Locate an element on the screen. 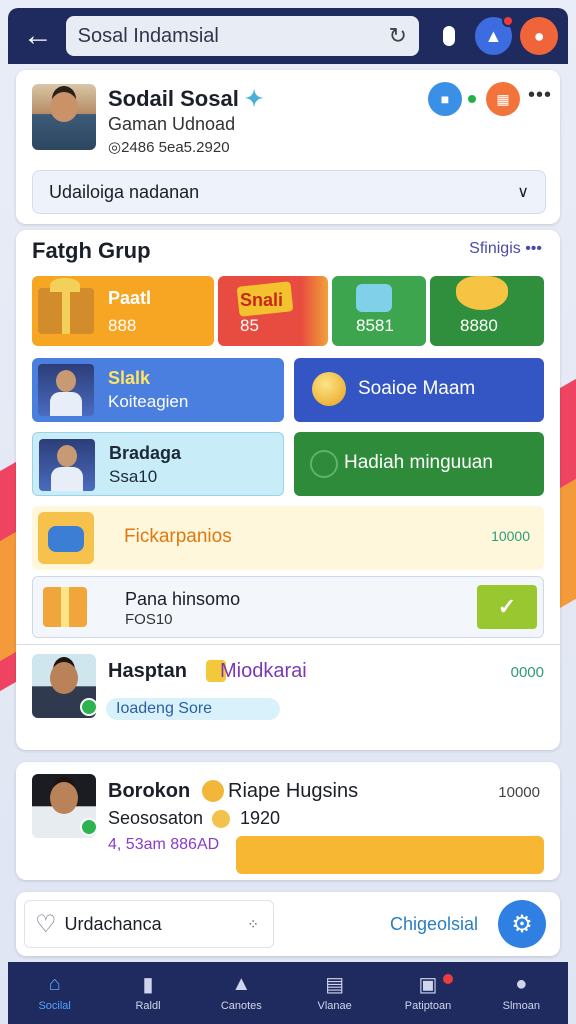 Image resolution: width=576 pixels, height=1024 pixels. tile-title: Slalk is located at coordinates (129, 378).